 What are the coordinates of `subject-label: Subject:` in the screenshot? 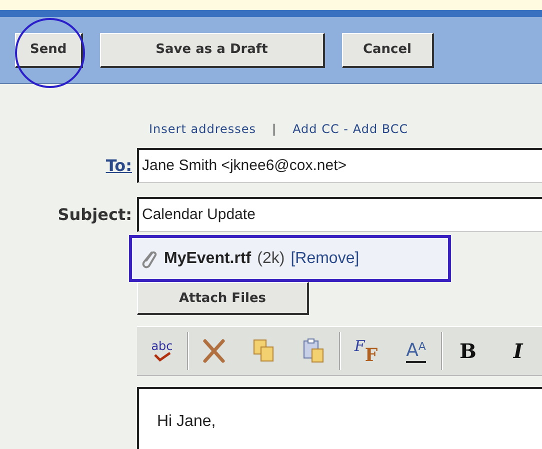 It's located at (94, 214).